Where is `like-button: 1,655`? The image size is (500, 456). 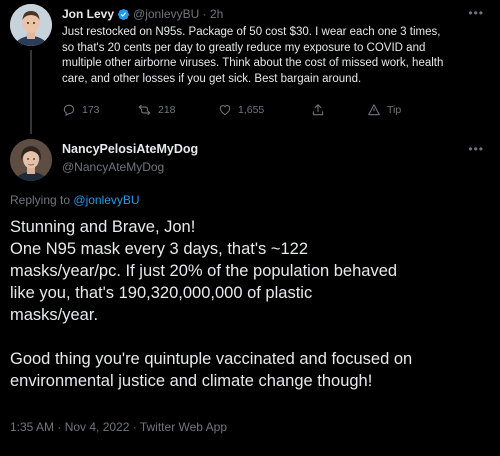 like-button: 1,655 is located at coordinates (241, 110).